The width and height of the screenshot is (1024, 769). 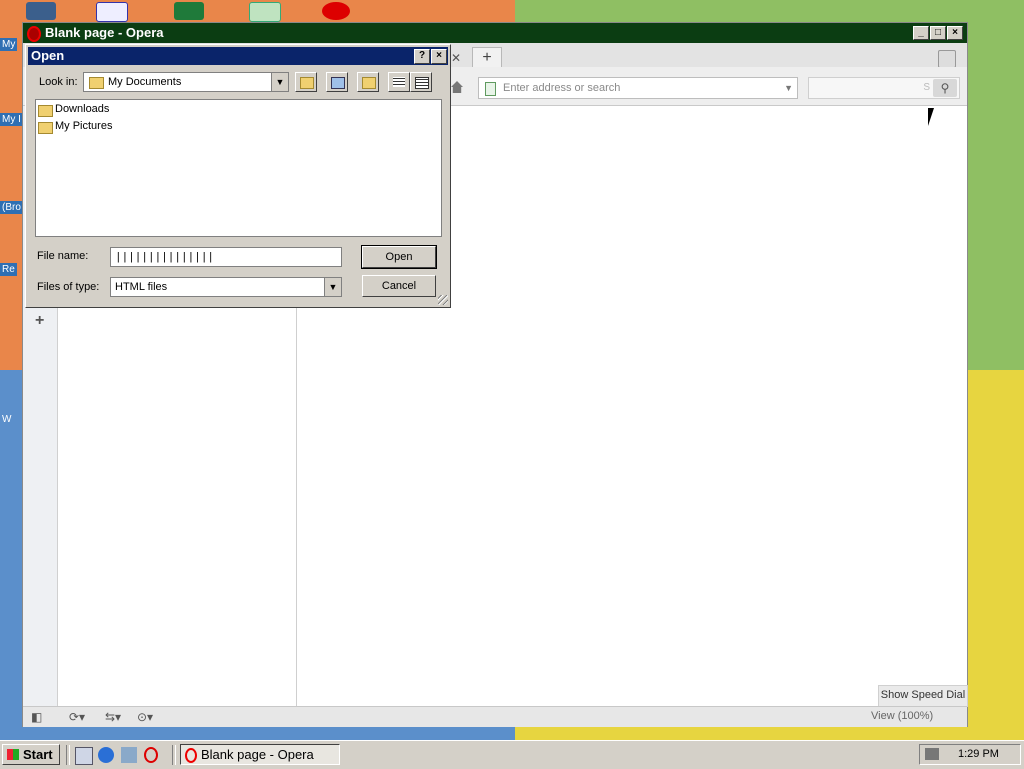 I want to click on desktop-monitor-icon, so click(x=41, y=11).